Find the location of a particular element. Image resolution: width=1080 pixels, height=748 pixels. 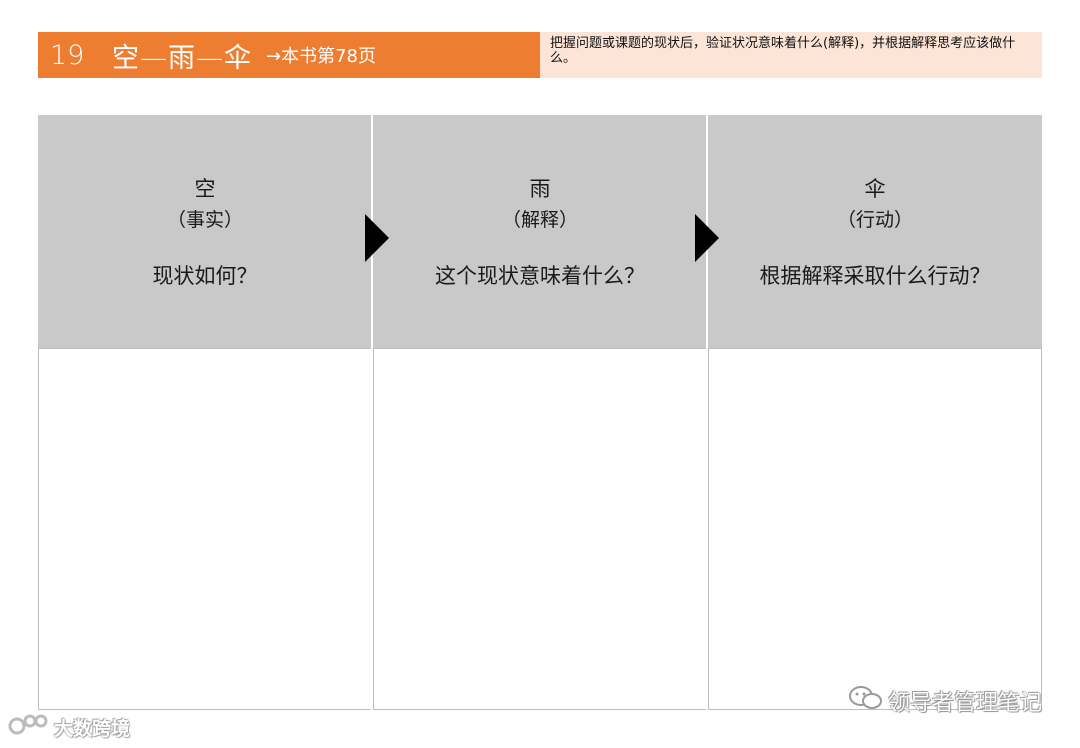

section-number: 19 is located at coordinates (67, 55).